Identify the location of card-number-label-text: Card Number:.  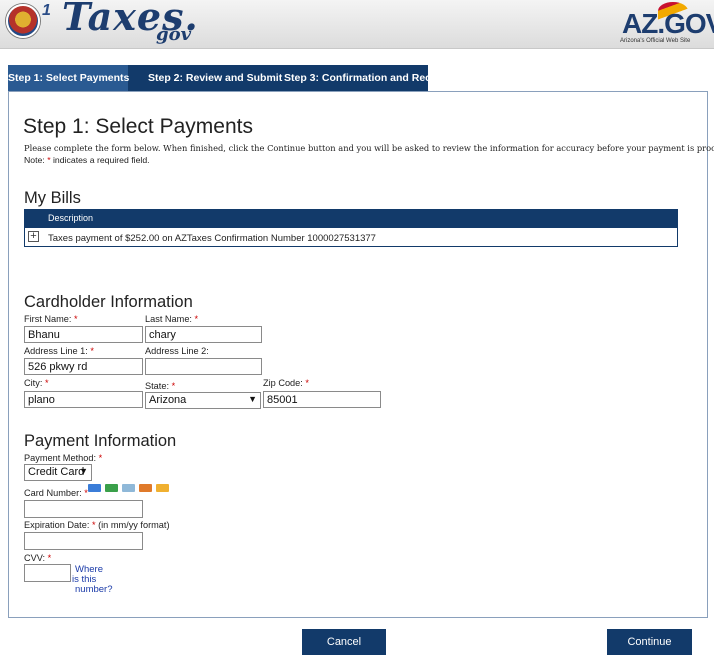
(53, 493).